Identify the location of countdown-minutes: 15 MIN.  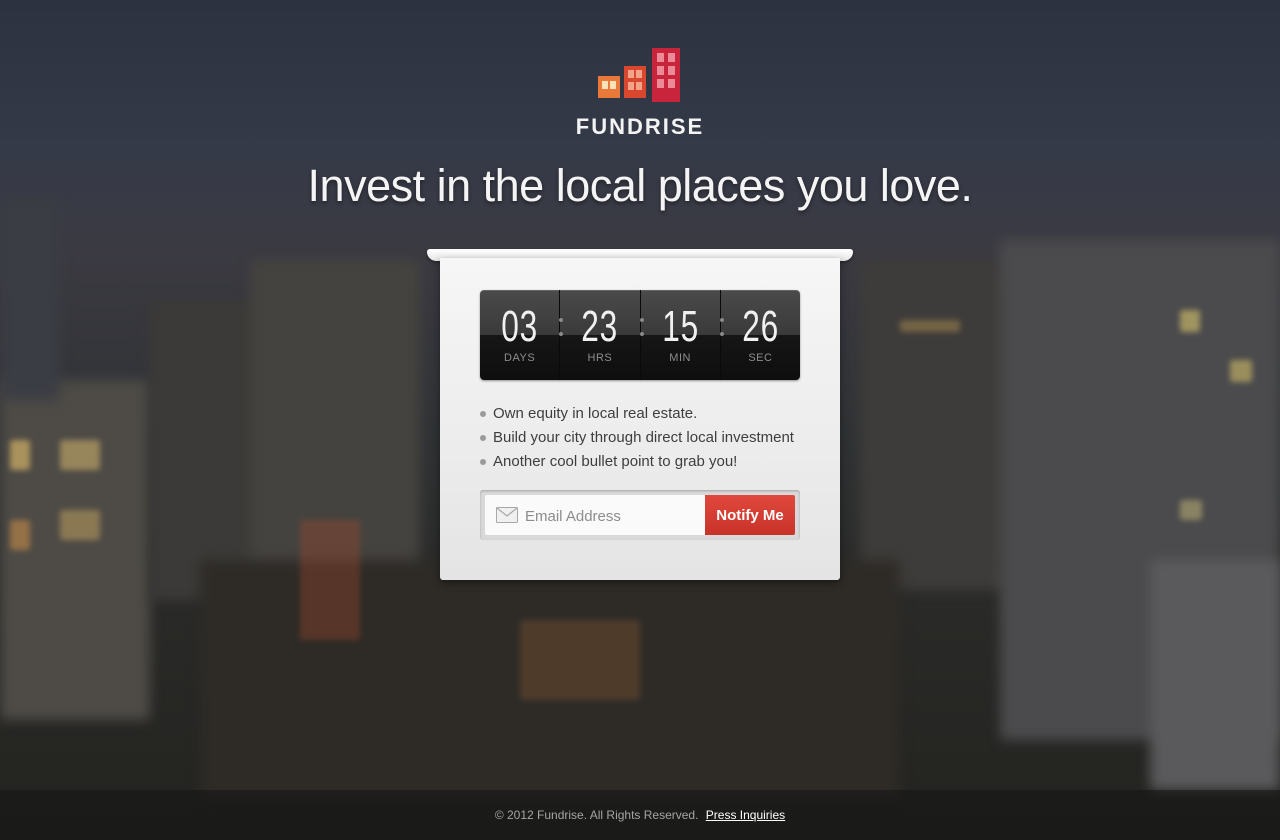
(682, 335).